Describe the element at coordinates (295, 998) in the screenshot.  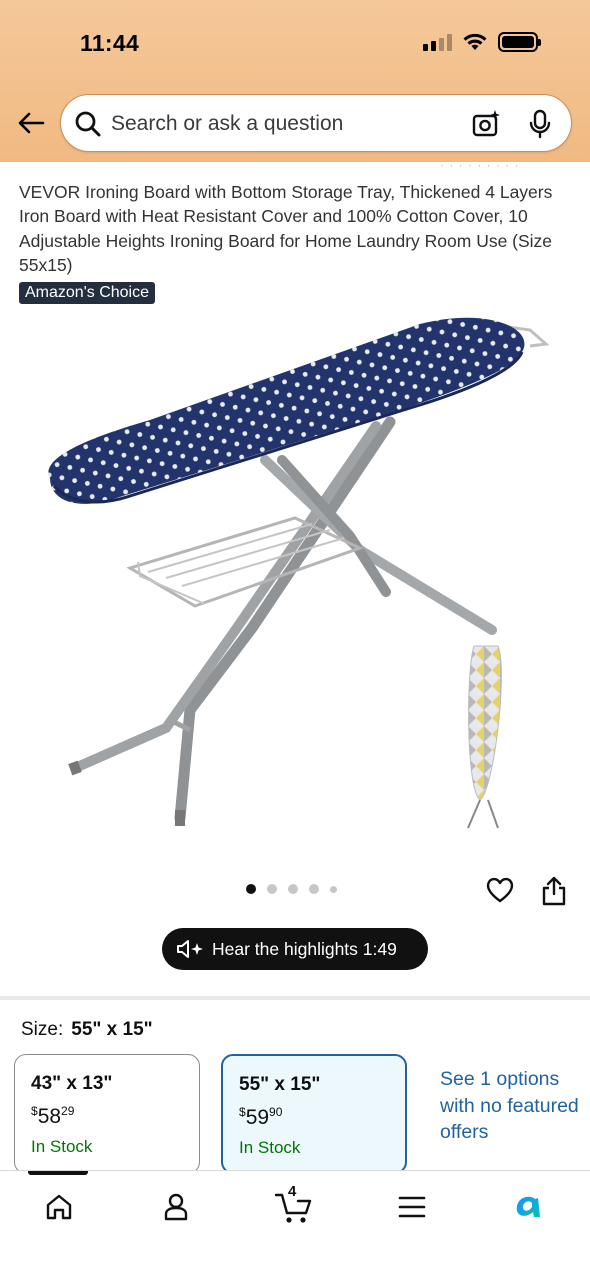
I see `section-divider` at that location.